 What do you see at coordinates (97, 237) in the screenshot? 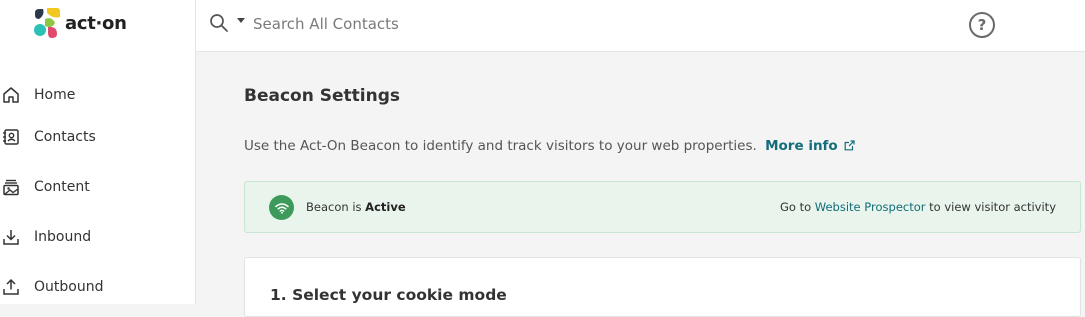
I see `sidebar-item-inbound: Inbound` at bounding box center [97, 237].